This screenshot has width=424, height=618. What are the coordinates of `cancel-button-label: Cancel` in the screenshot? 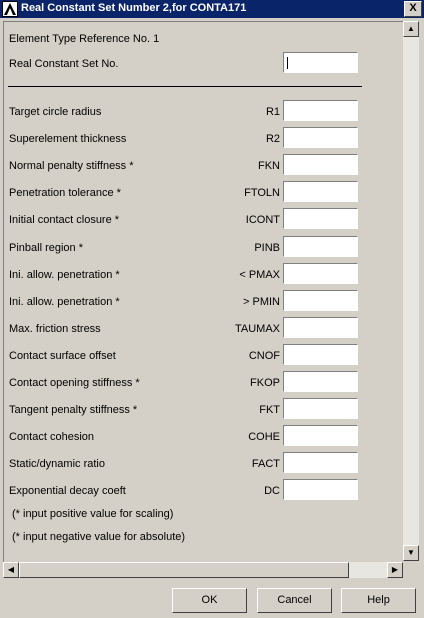 It's located at (294, 600).